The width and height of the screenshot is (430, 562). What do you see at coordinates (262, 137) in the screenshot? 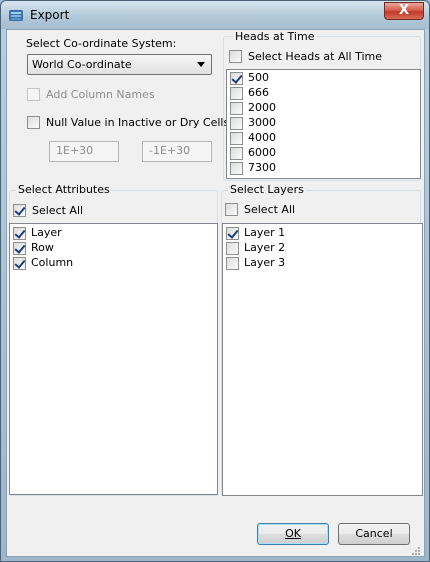
I see `heads-time-item-label: 4000` at bounding box center [262, 137].